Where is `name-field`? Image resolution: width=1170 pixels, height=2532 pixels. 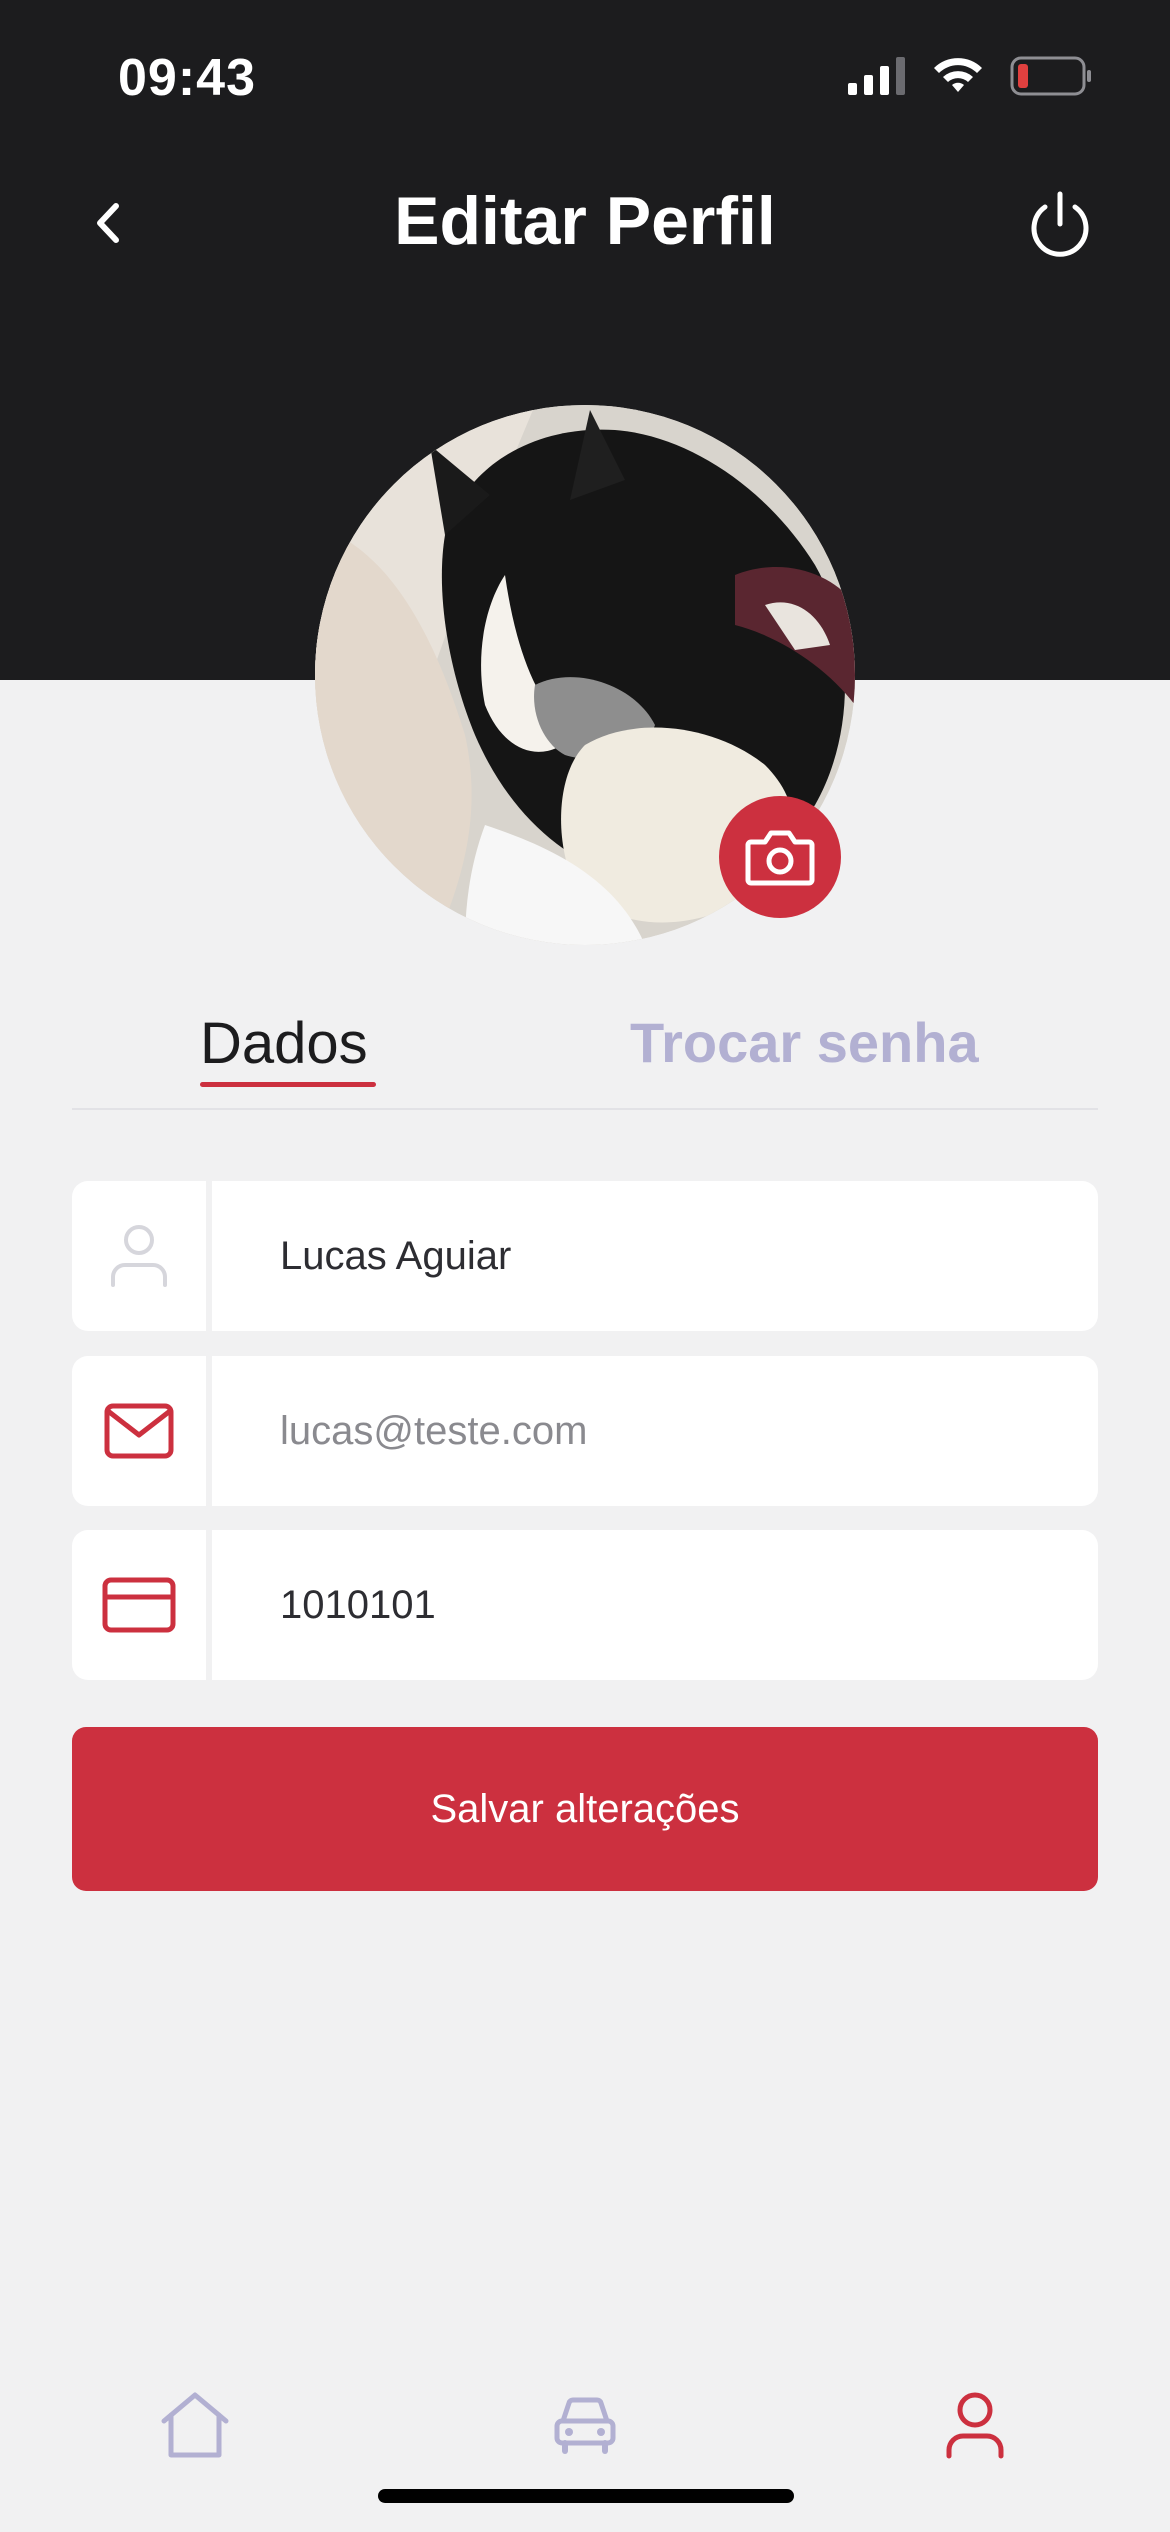
name-field is located at coordinates (585, 1256).